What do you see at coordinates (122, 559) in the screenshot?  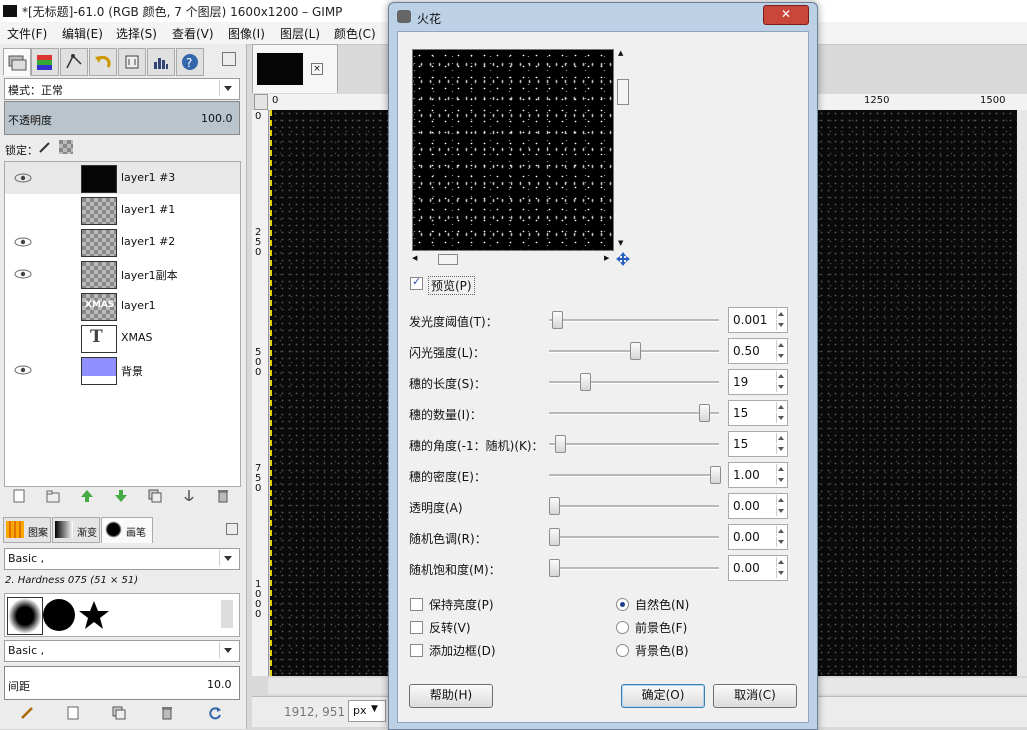 I see `brush-tag-filter: Basic ,` at bounding box center [122, 559].